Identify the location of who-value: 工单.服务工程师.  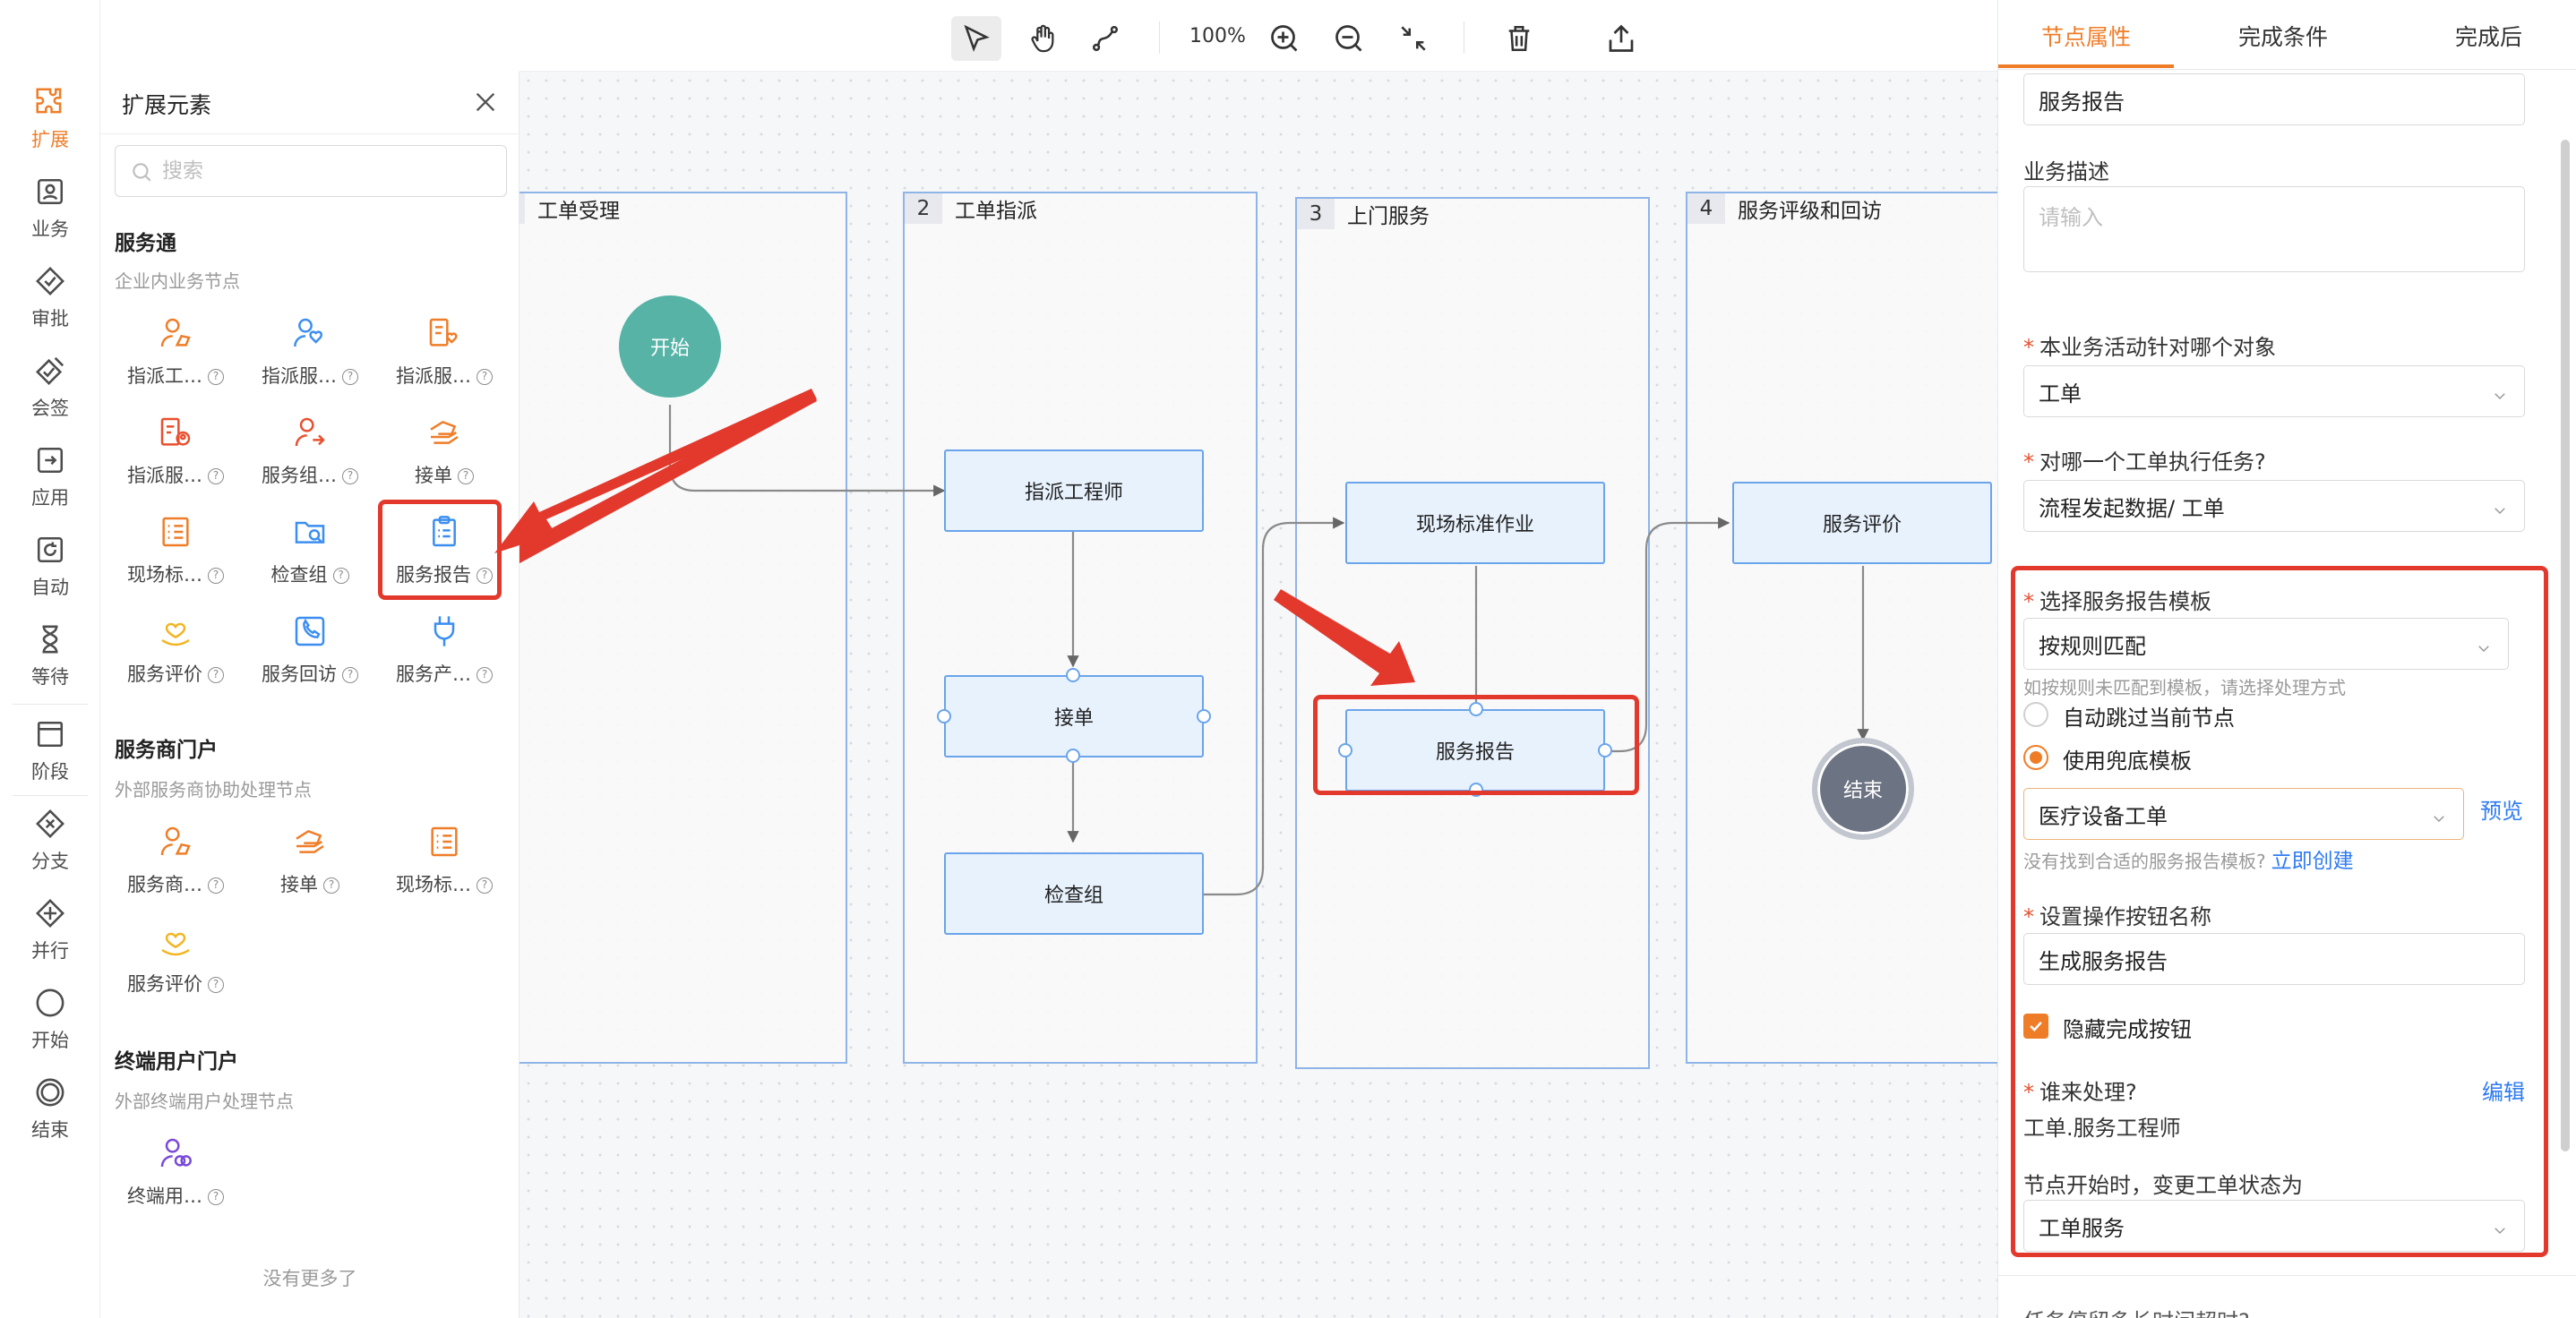
(2102, 1128).